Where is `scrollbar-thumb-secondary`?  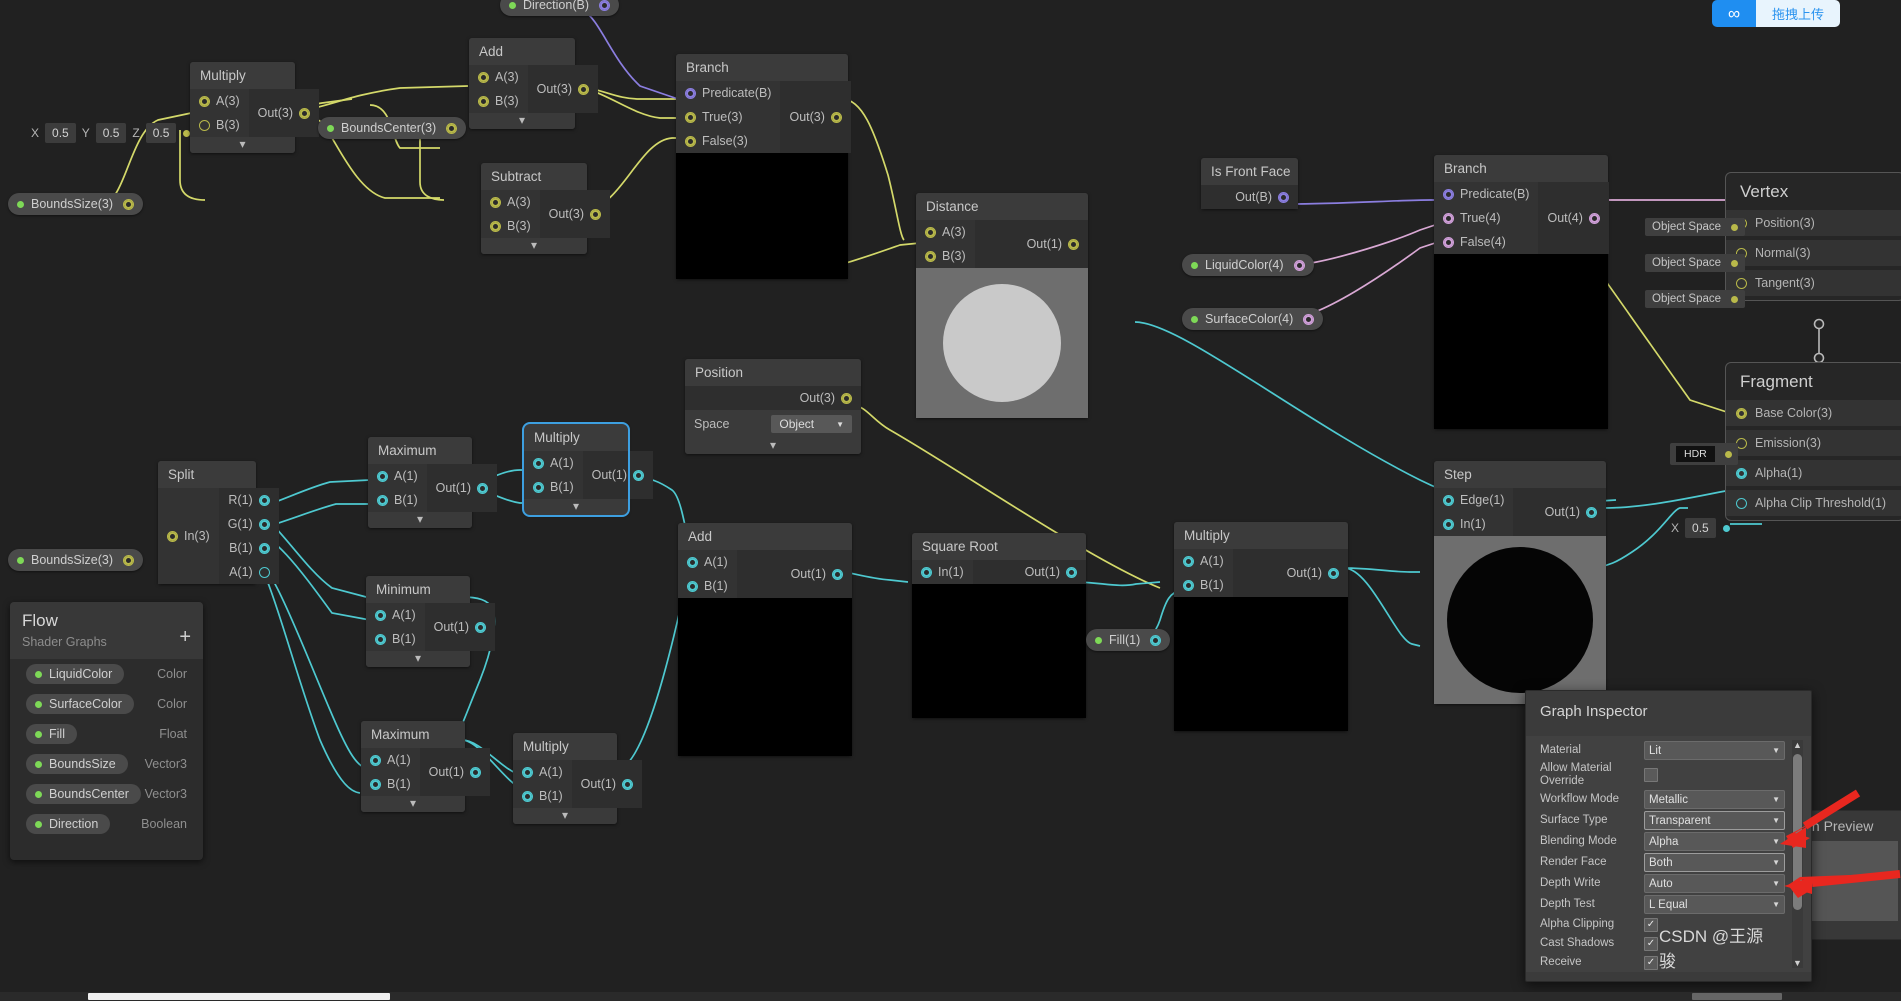 scrollbar-thumb-secondary is located at coordinates (1737, 996).